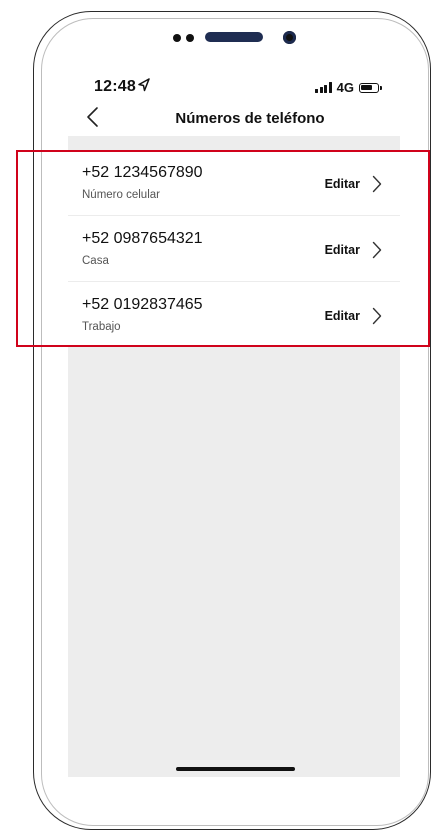  What do you see at coordinates (142, 238) in the screenshot?
I see `phone-number: +52 0987654321` at bounding box center [142, 238].